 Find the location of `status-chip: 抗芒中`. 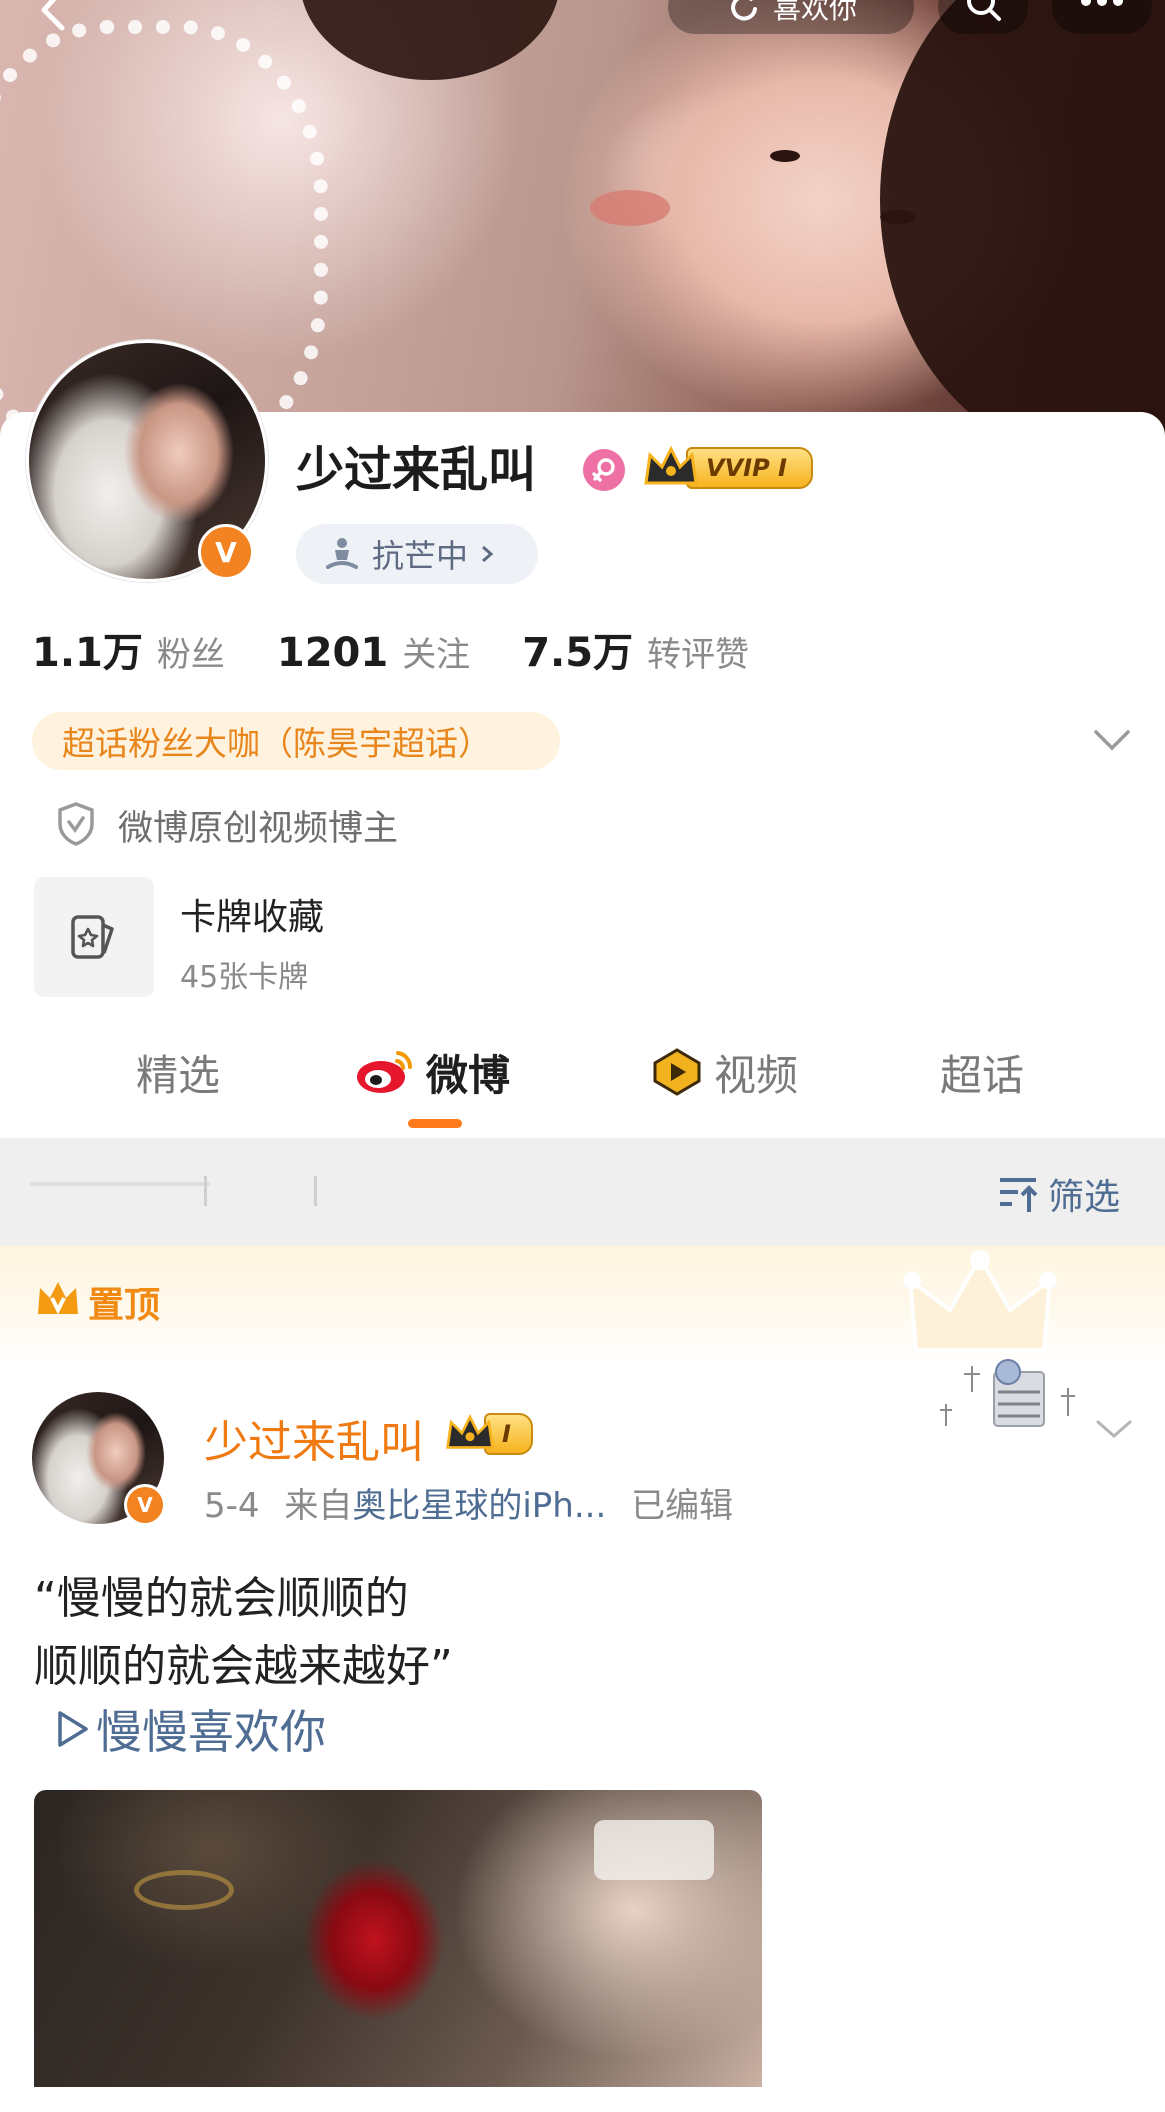

status-chip: 抗芒中 is located at coordinates (417, 554).